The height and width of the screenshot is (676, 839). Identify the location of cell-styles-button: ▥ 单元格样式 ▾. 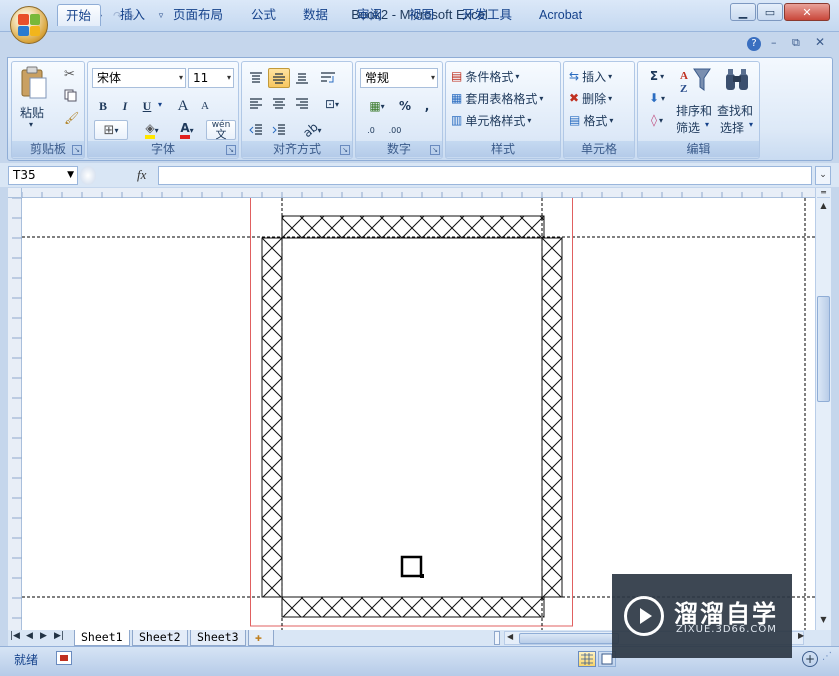
(504, 120).